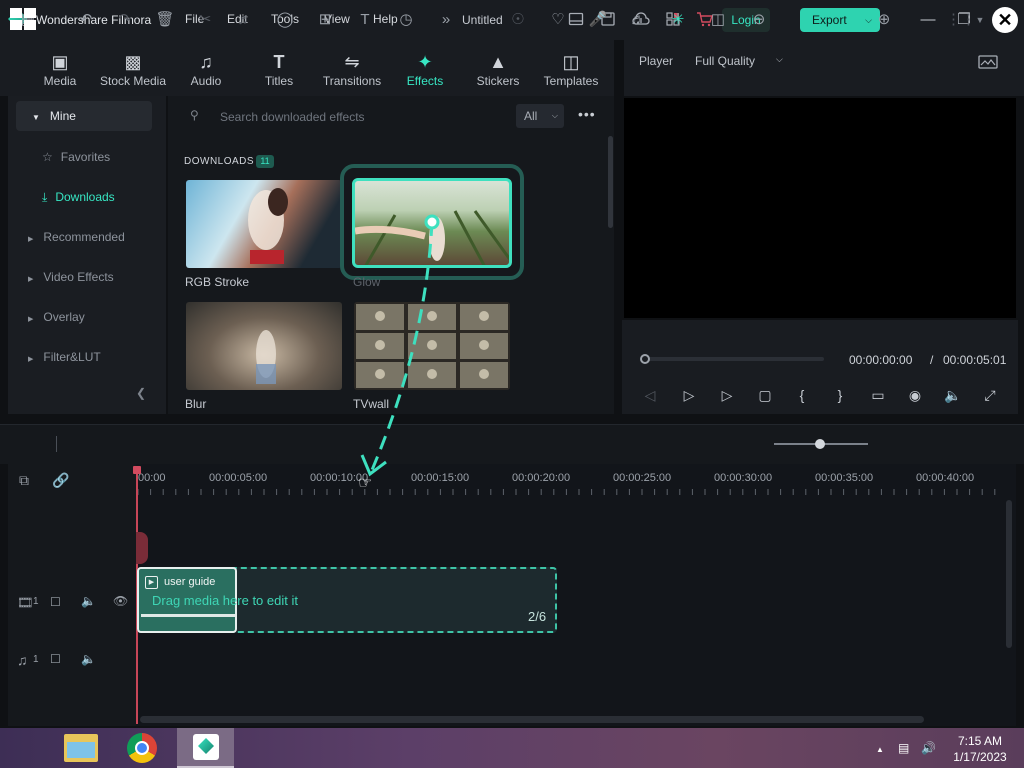 Image resolution: width=1024 pixels, height=768 pixels. I want to click on file-explorer-icon, so click(81, 748).